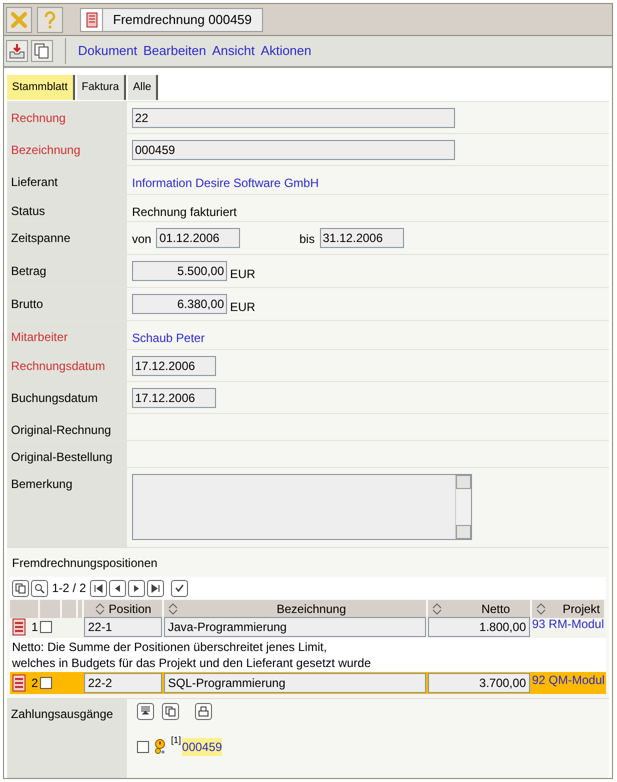 This screenshot has height=782, width=617. What do you see at coordinates (160, 747) in the screenshot?
I see `warning-badge-icon` at bounding box center [160, 747].